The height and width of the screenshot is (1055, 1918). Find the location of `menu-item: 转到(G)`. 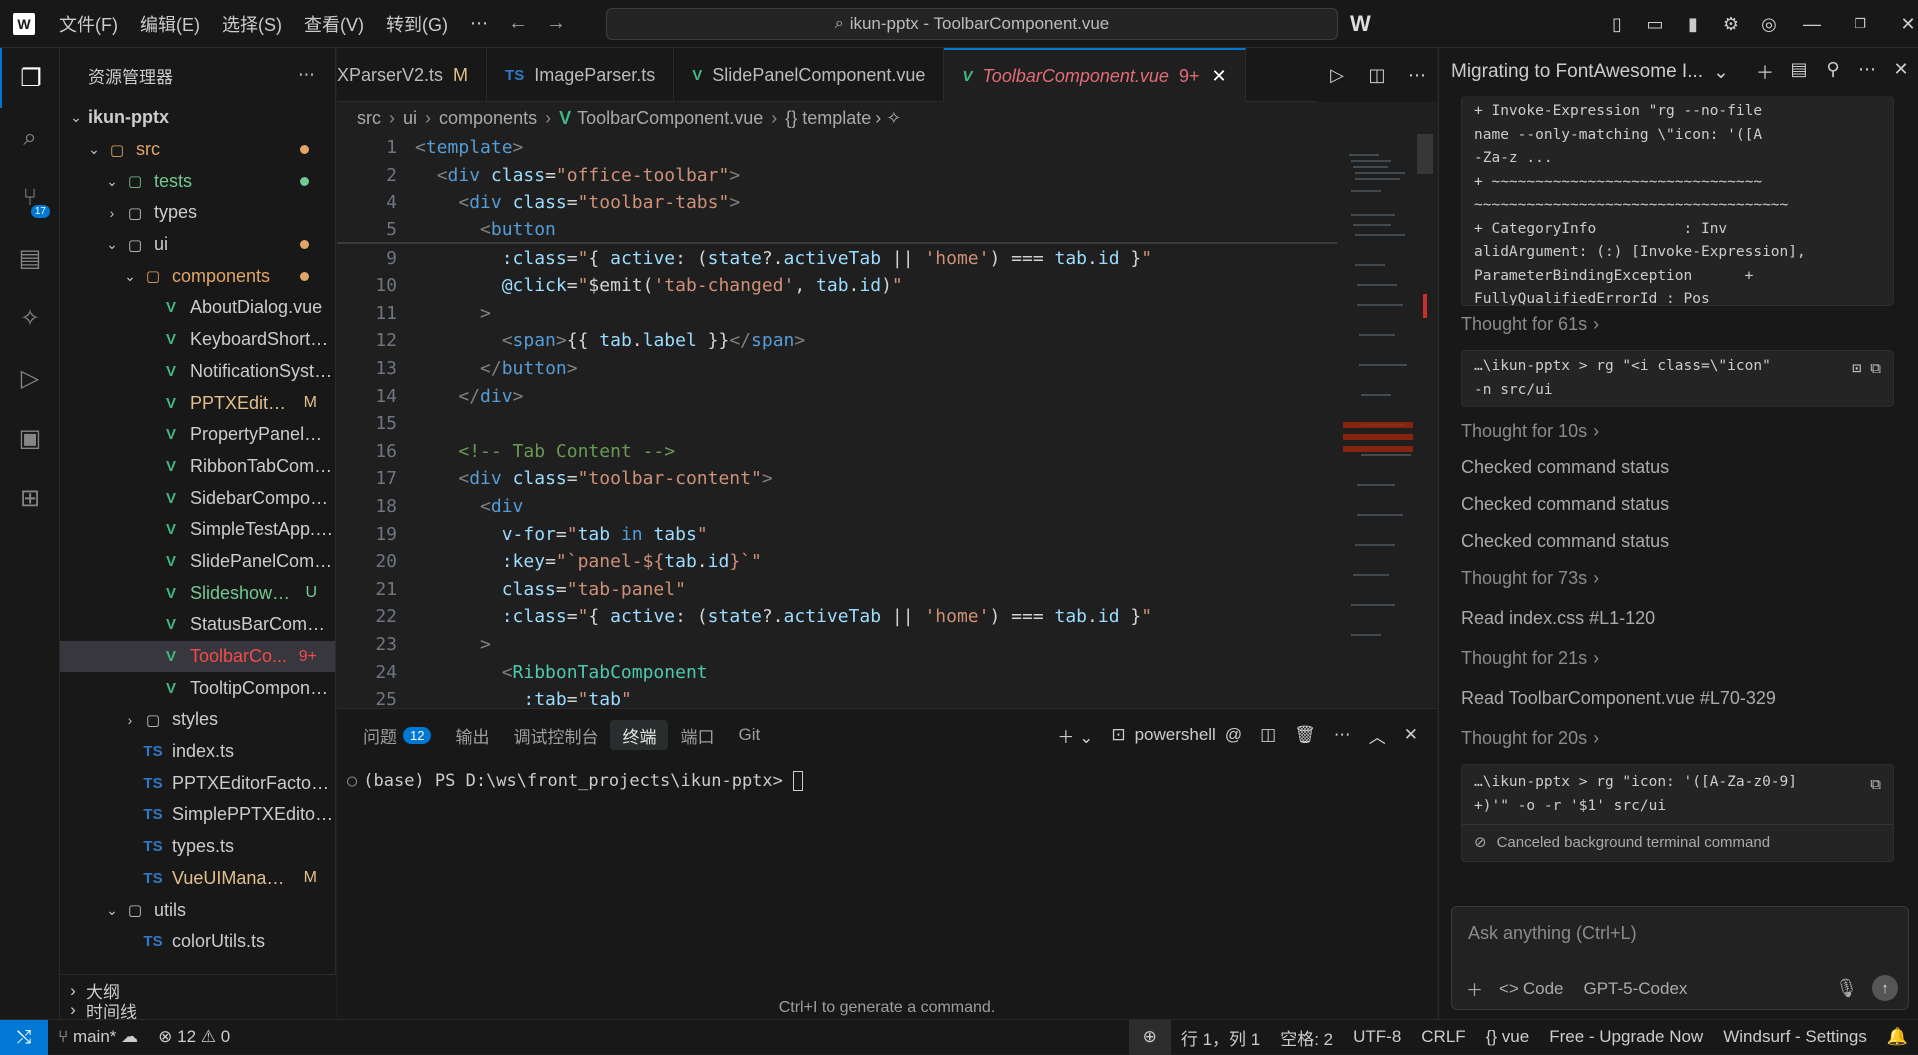

menu-item: 转到(G) is located at coordinates (417, 24).